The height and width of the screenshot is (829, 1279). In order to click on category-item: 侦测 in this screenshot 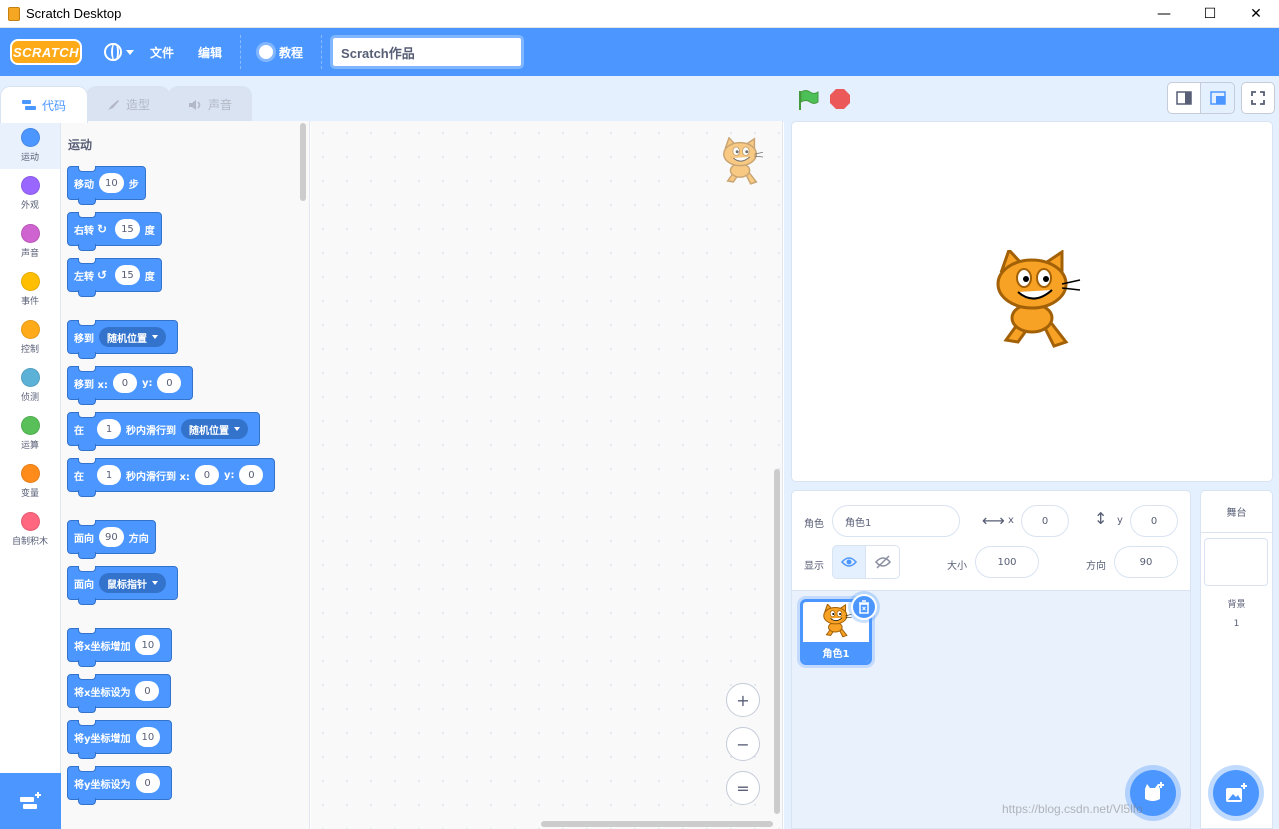, I will do `click(30, 385)`.